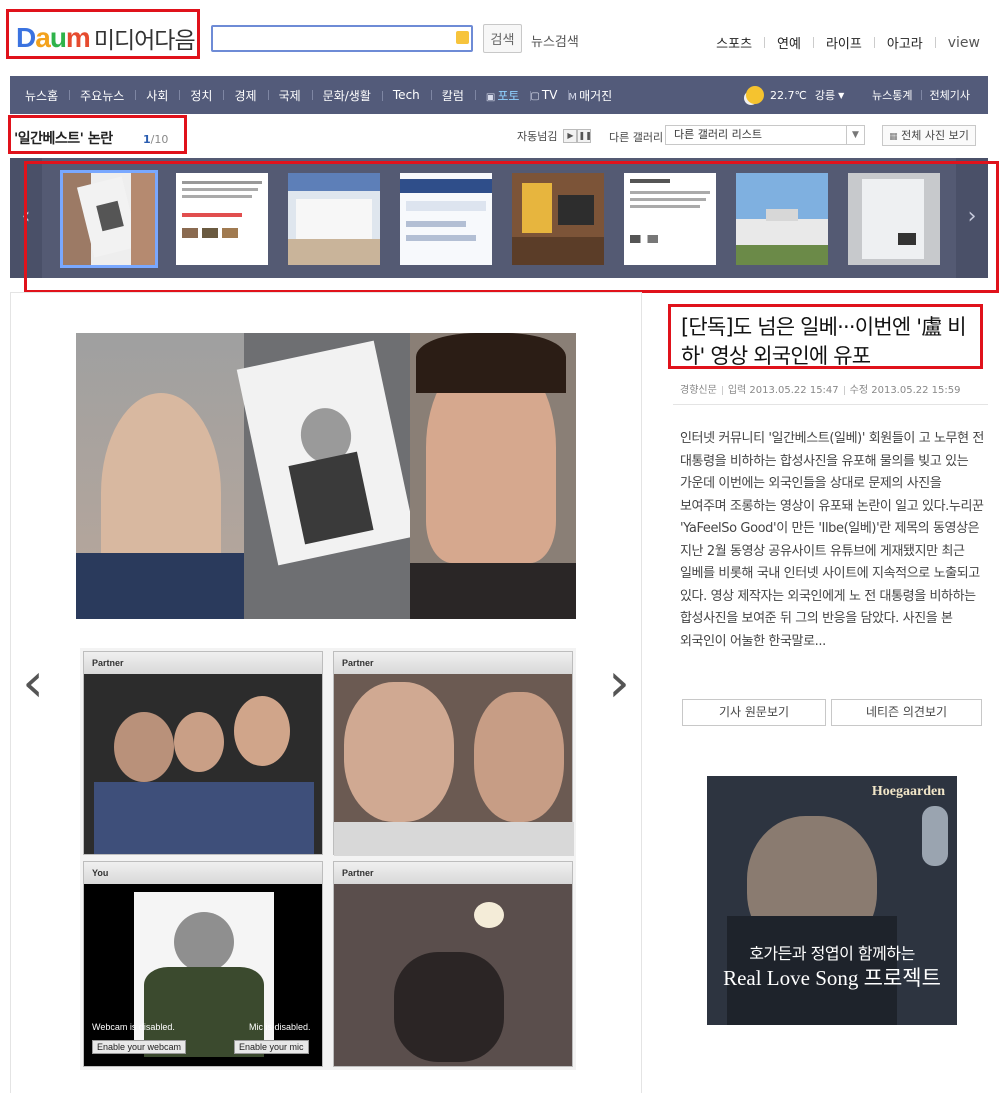 This screenshot has height=1093, width=1006. What do you see at coordinates (570, 136) in the screenshot?
I see `play-icon: ▶` at bounding box center [570, 136].